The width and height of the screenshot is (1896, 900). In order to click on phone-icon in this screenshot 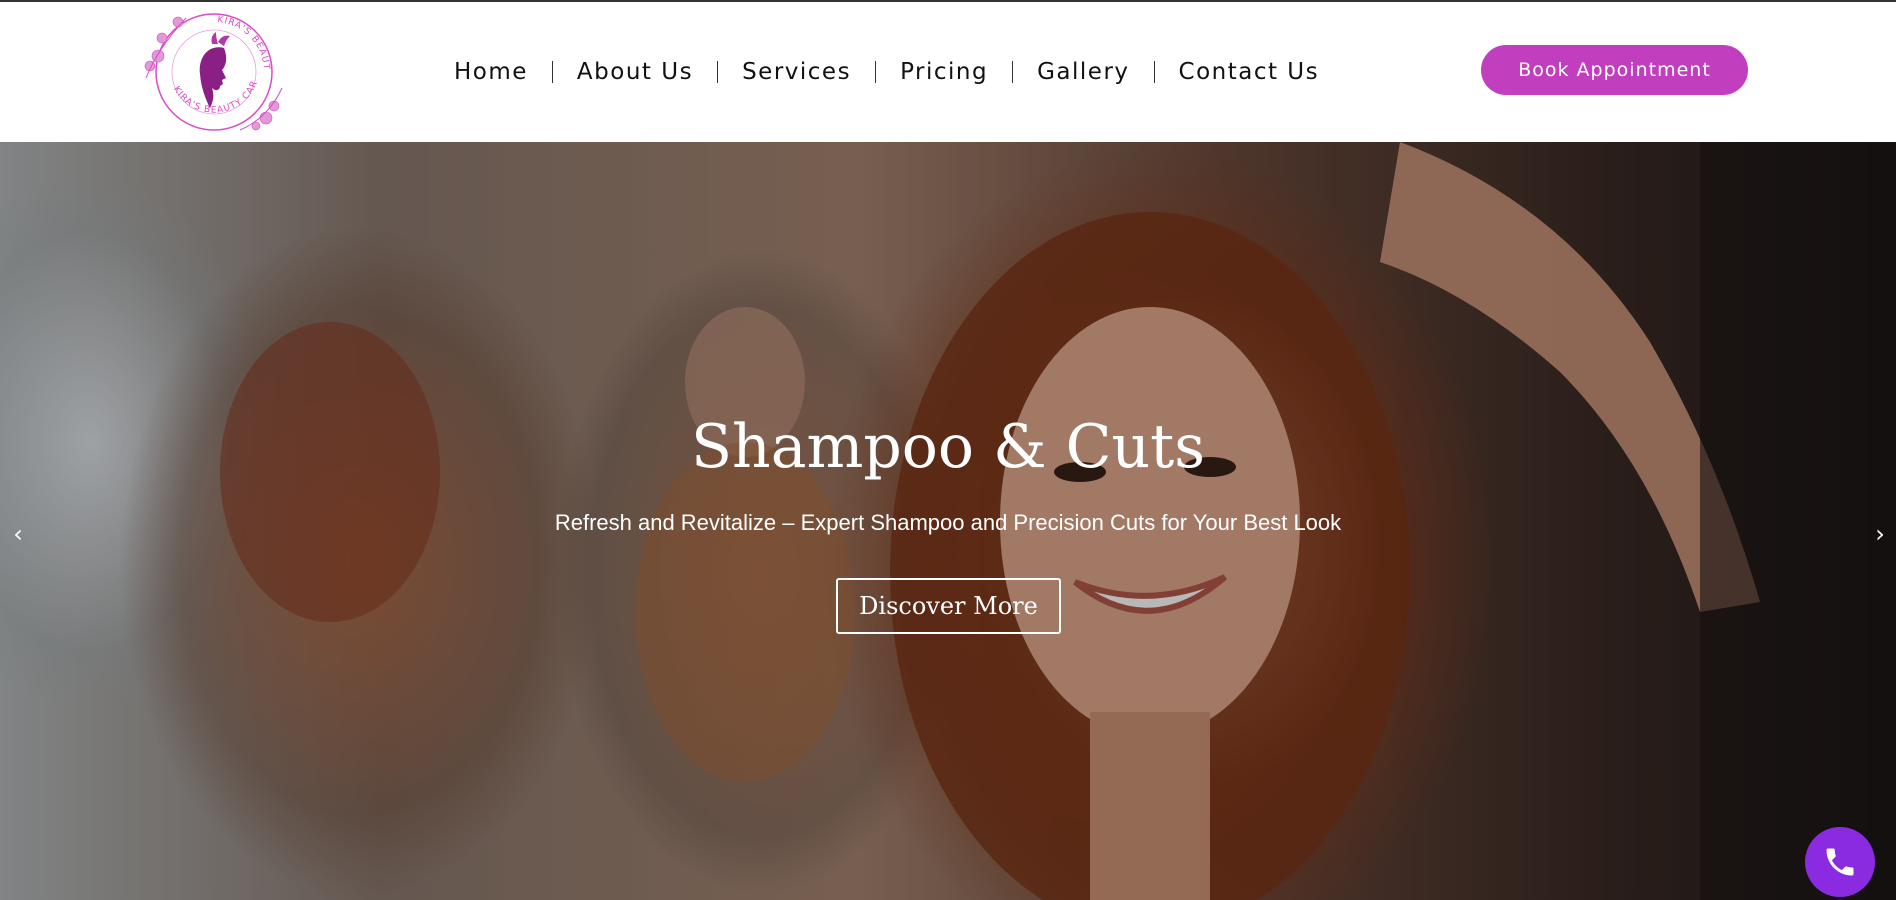, I will do `click(1840, 862)`.